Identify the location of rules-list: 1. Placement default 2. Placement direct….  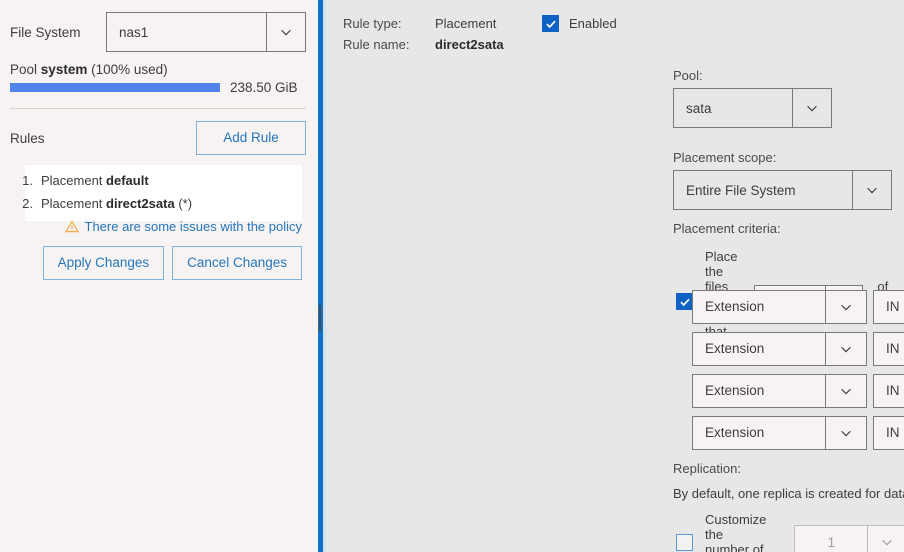
(162, 193).